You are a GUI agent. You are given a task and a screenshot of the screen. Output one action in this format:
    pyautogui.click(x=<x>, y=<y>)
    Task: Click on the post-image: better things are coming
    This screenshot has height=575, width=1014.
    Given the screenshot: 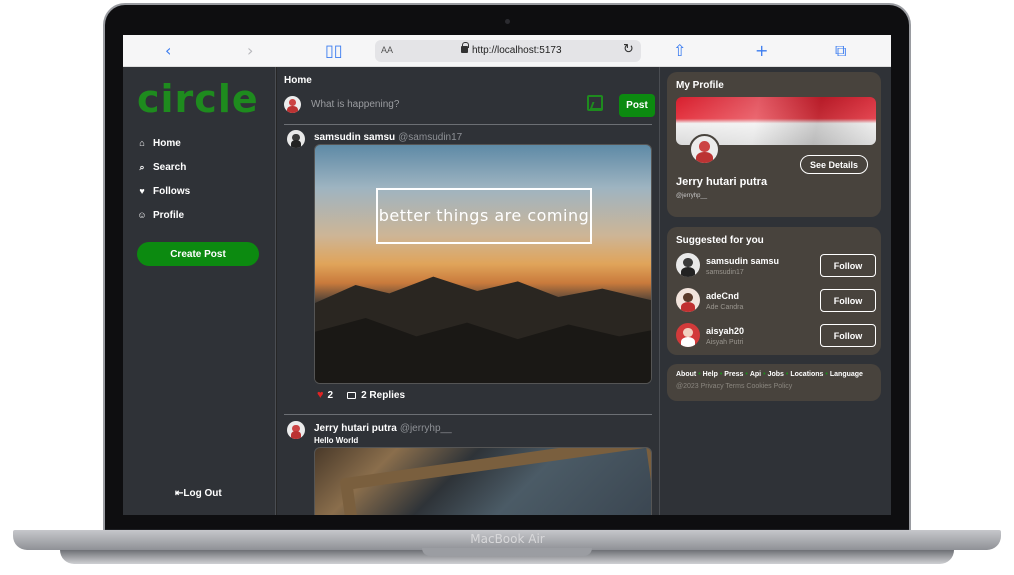 What is the action you would take?
    pyautogui.click(x=483, y=264)
    